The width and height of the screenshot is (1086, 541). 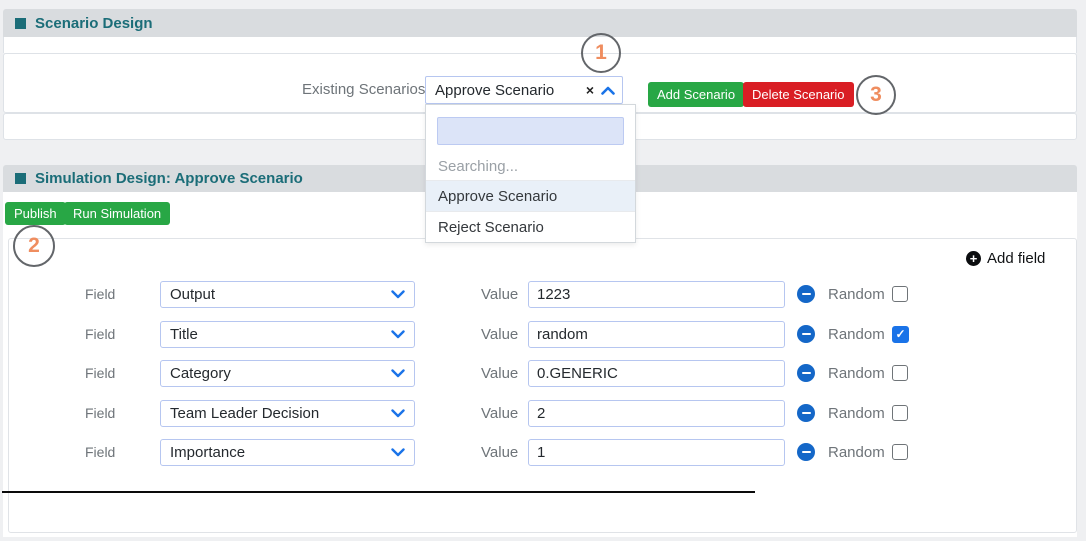 What do you see at coordinates (287, 373) in the screenshot?
I see `field-select: Category` at bounding box center [287, 373].